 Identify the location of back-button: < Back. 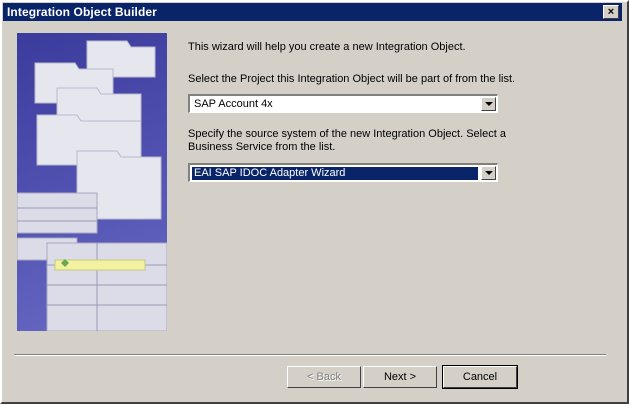
(324, 377).